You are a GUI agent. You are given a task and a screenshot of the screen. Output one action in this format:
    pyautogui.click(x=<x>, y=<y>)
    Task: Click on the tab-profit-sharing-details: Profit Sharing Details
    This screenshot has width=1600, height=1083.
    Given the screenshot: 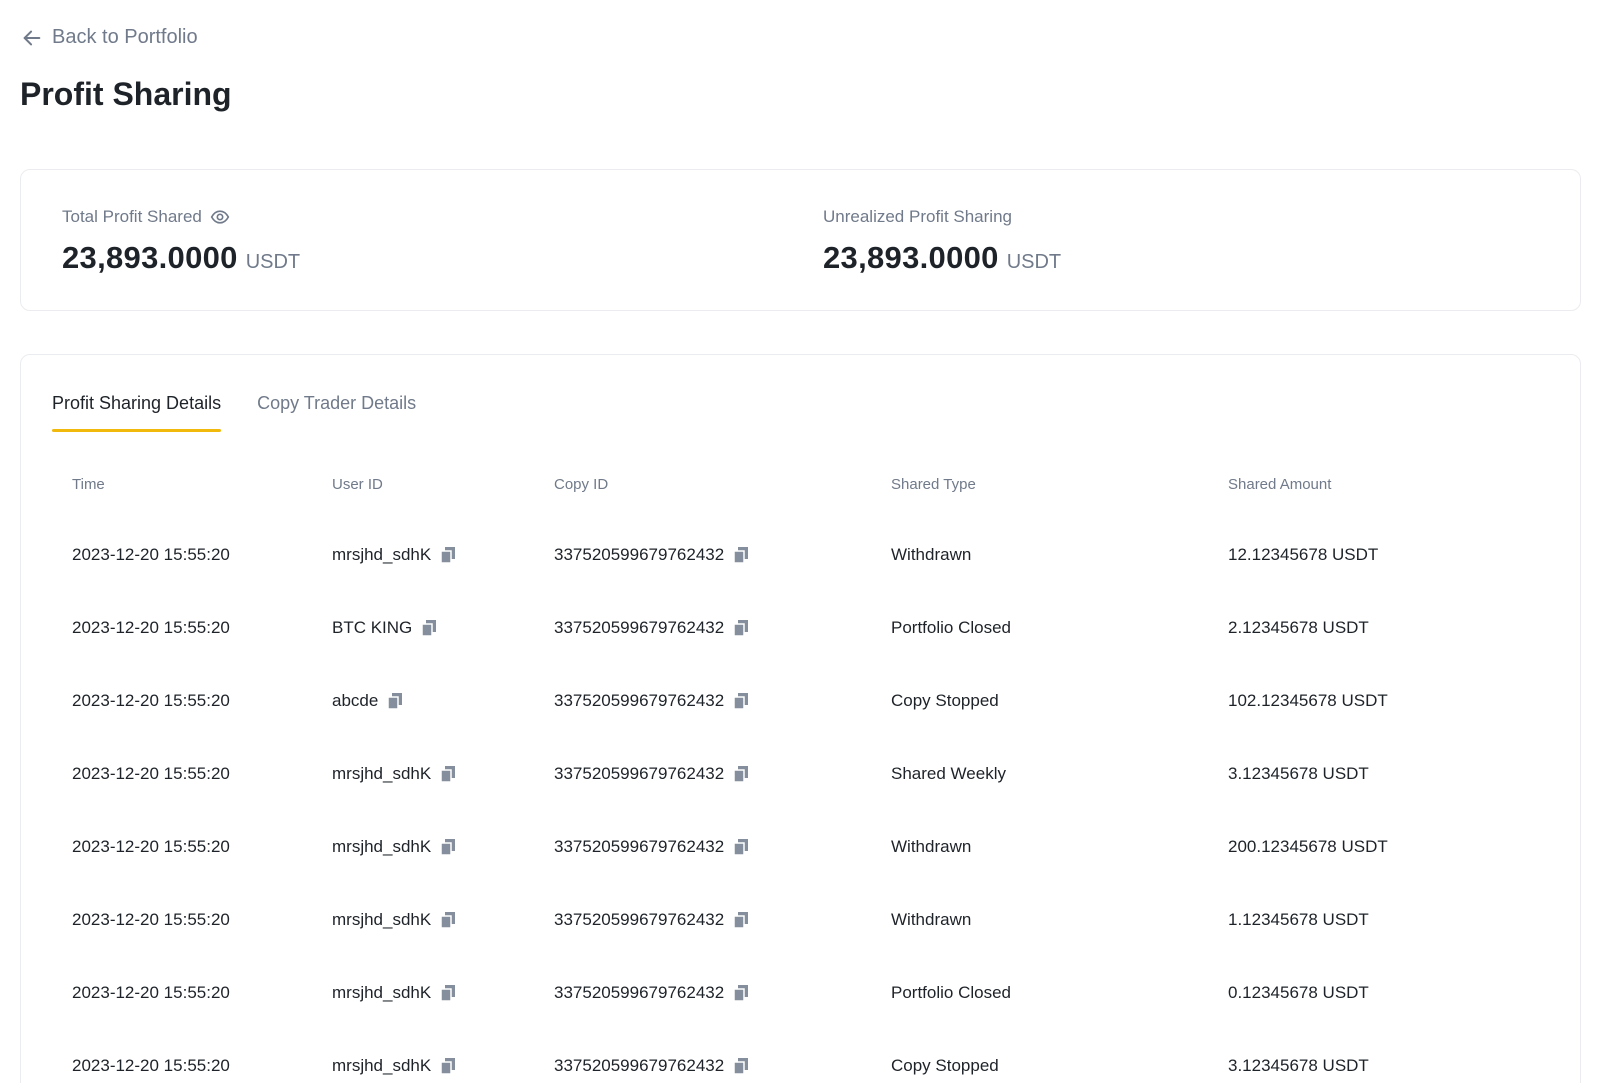 What is the action you would take?
    pyautogui.click(x=137, y=412)
    